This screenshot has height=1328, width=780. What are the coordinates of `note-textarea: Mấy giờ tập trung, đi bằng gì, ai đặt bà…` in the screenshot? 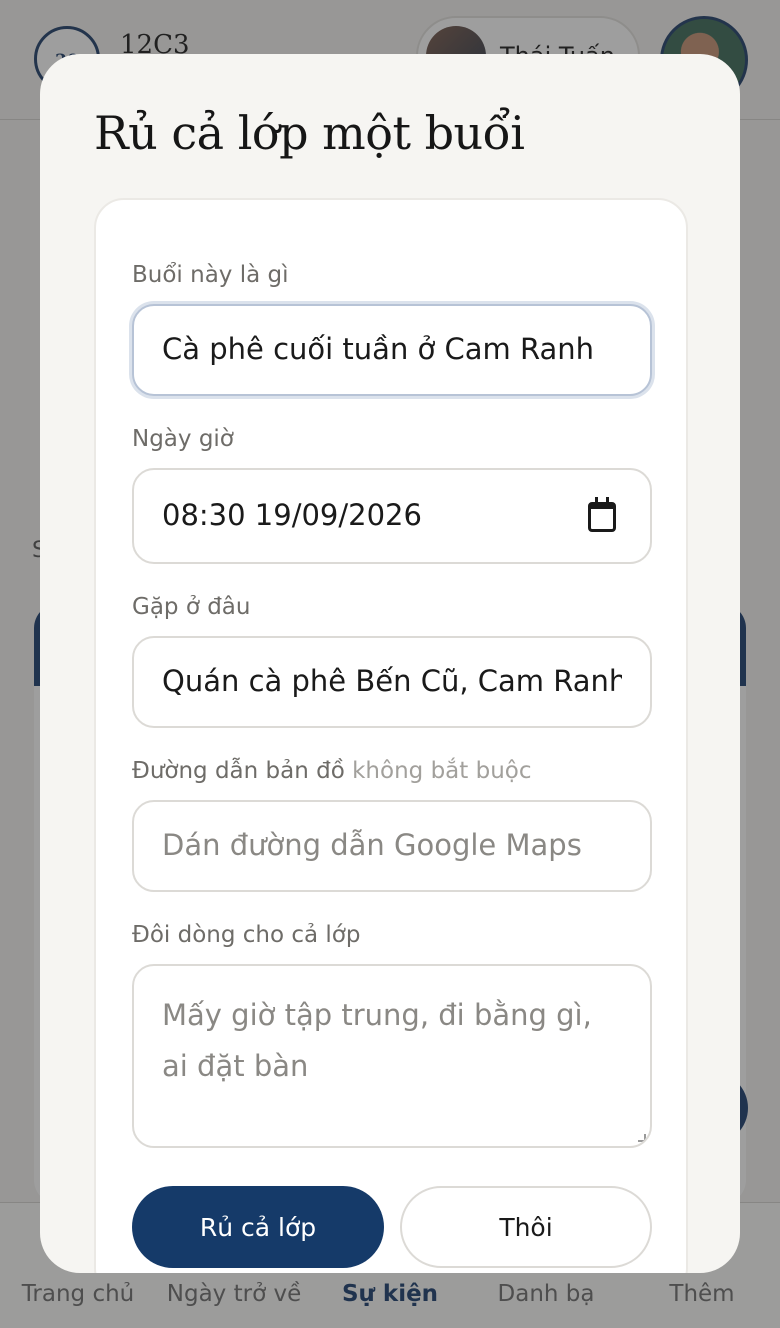 It's located at (392, 1056).